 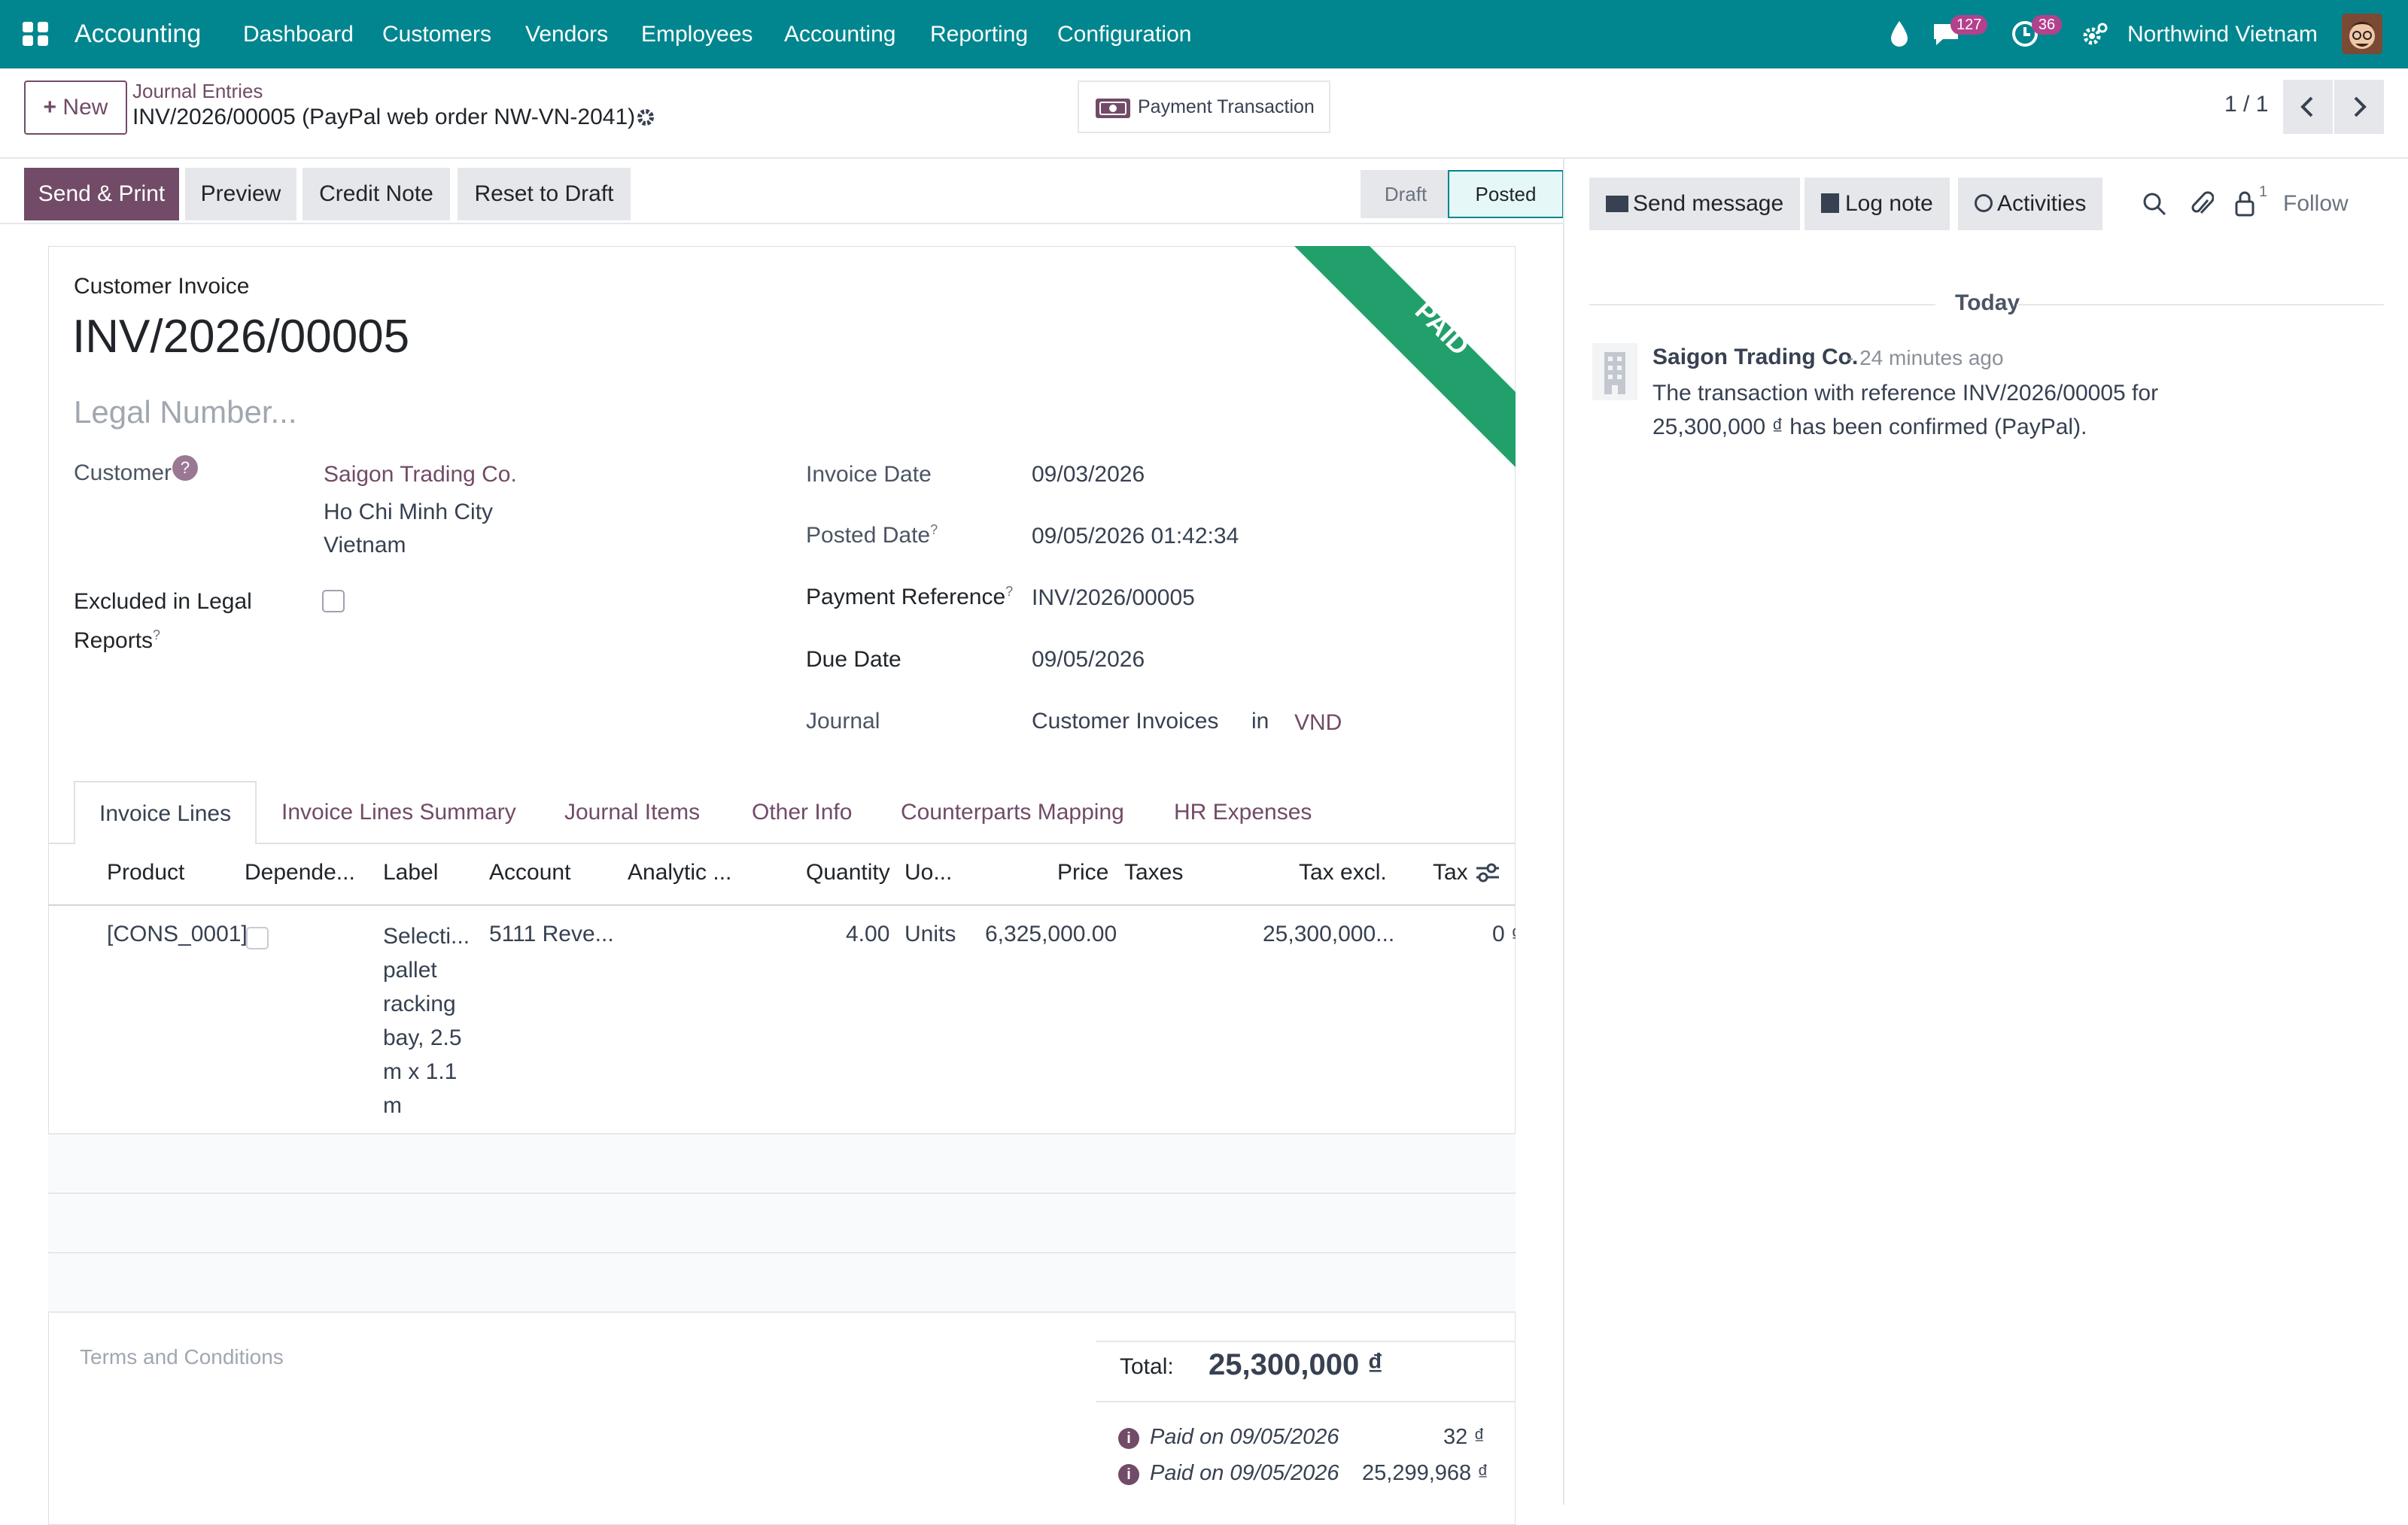 What do you see at coordinates (1125, 722) in the screenshot?
I see `journal-value: Customer Invoices` at bounding box center [1125, 722].